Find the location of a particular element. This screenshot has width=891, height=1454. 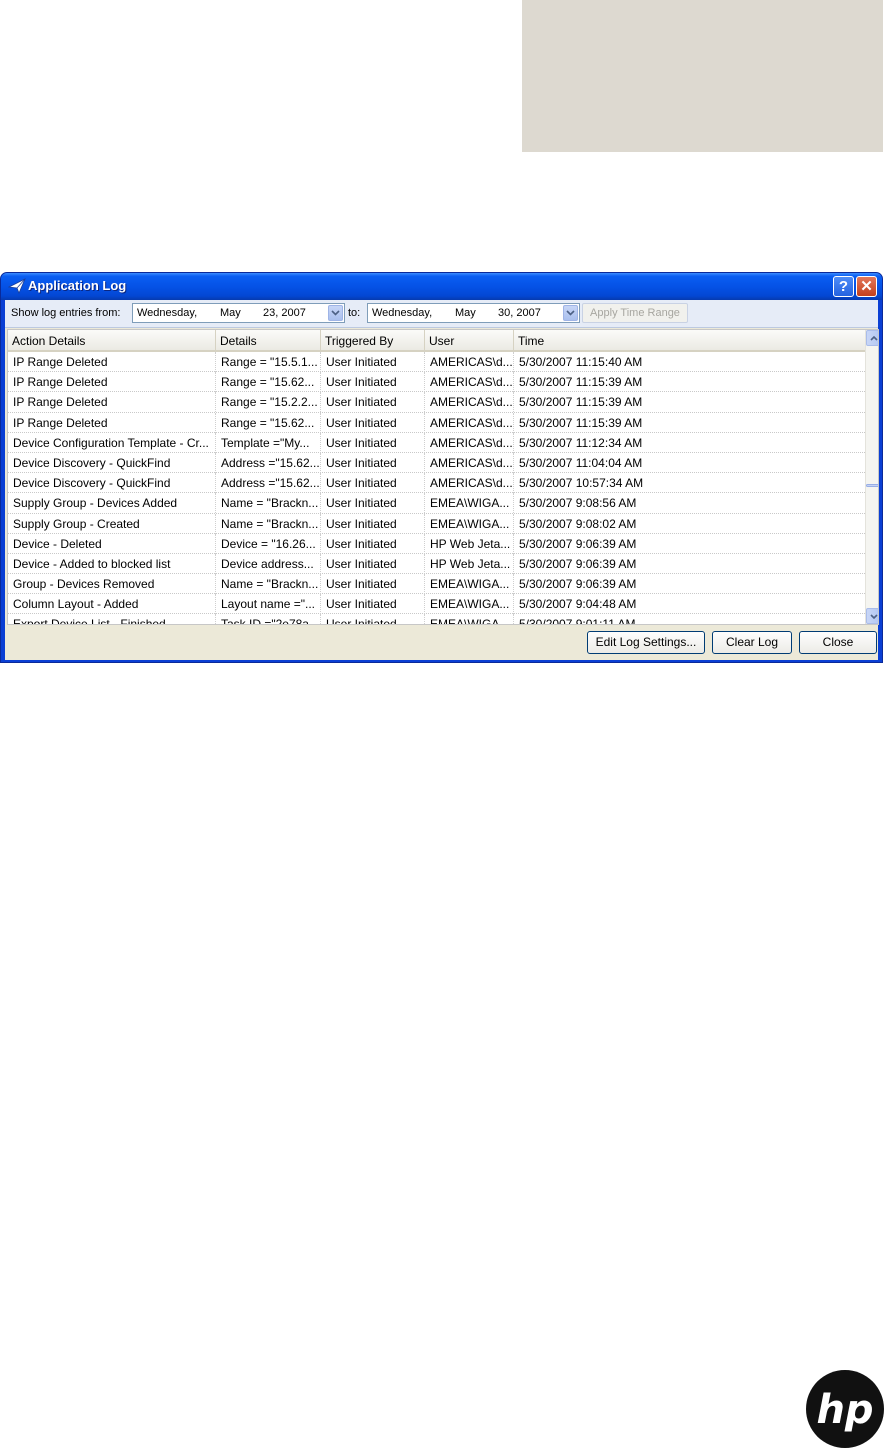

action-details-cell: Device - Added to blocked list is located at coordinates (112, 563).